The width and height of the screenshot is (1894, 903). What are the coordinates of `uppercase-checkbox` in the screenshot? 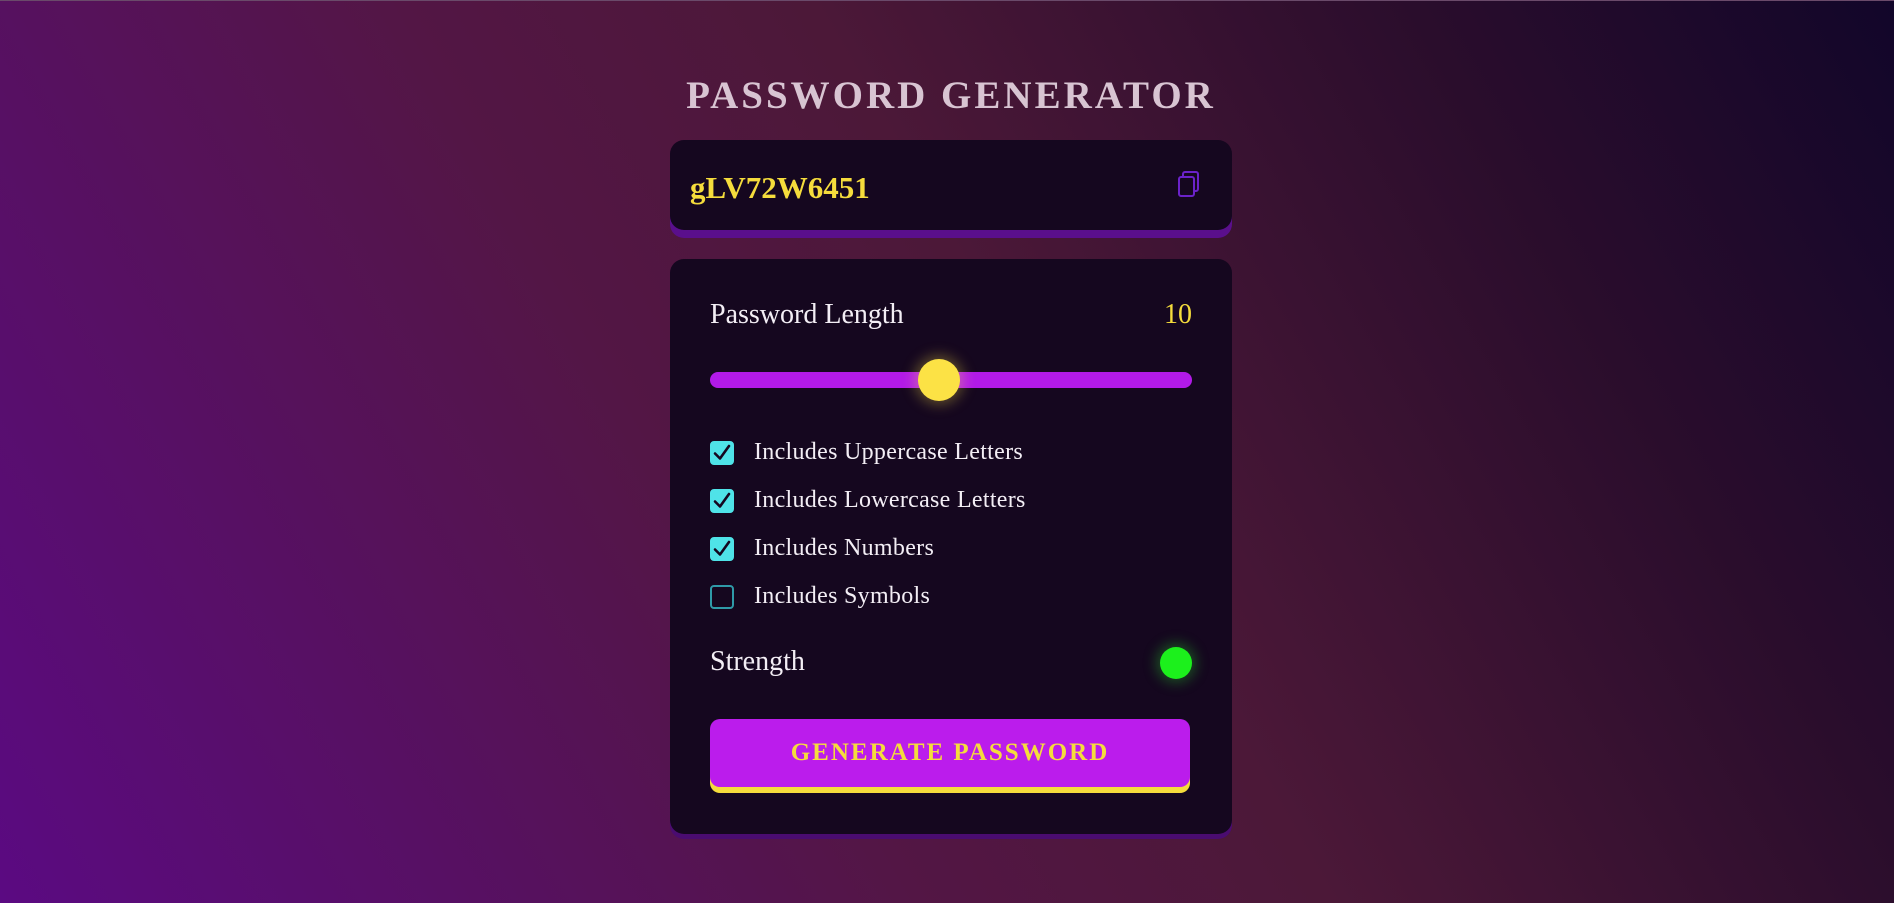 It's located at (722, 452).